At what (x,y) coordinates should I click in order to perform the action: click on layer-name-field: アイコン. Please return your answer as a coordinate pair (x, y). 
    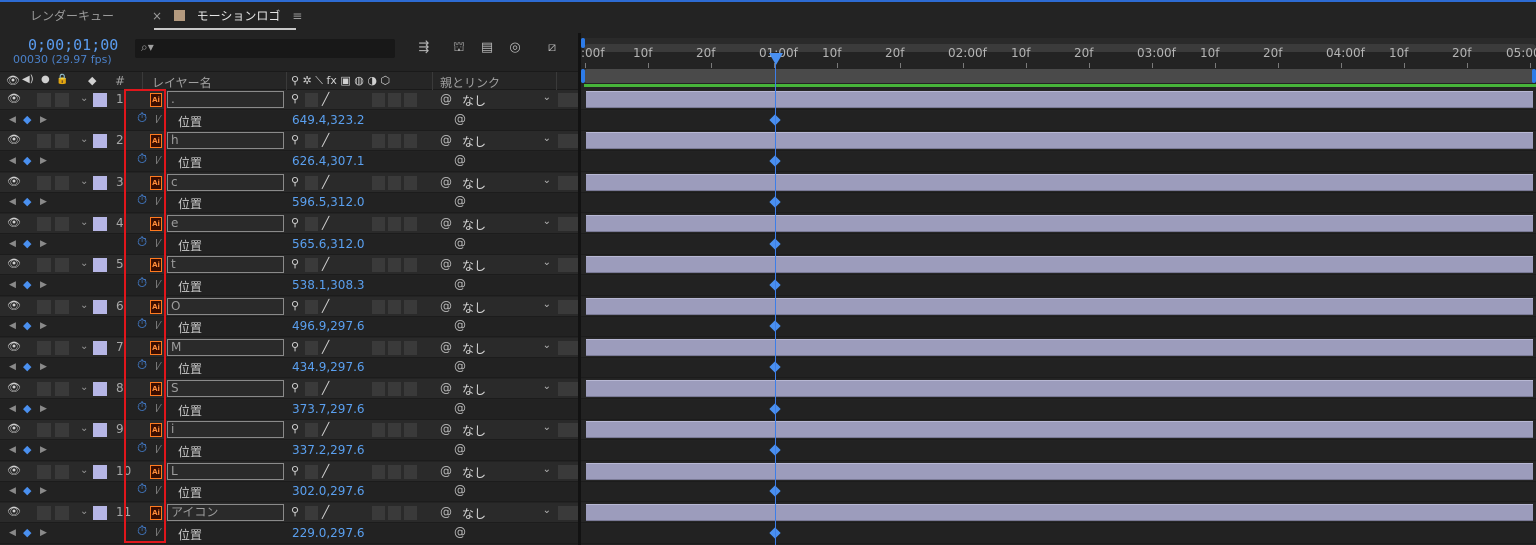
    Looking at the image, I should click on (225, 512).